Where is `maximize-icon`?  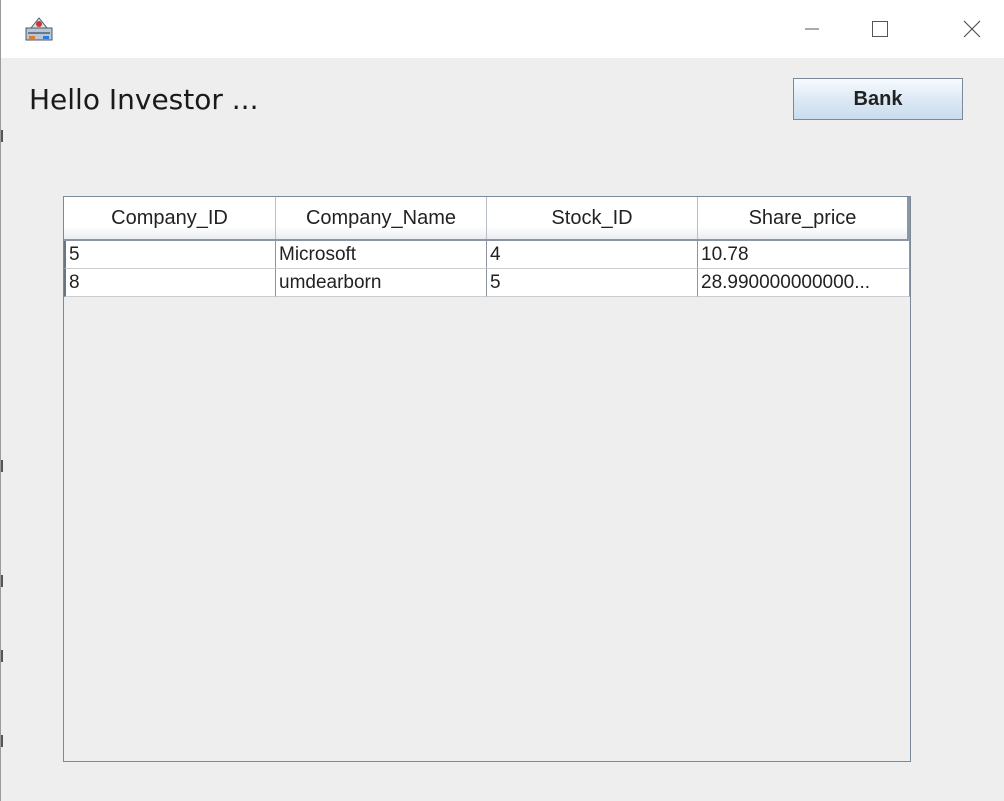
maximize-icon is located at coordinates (880, 29).